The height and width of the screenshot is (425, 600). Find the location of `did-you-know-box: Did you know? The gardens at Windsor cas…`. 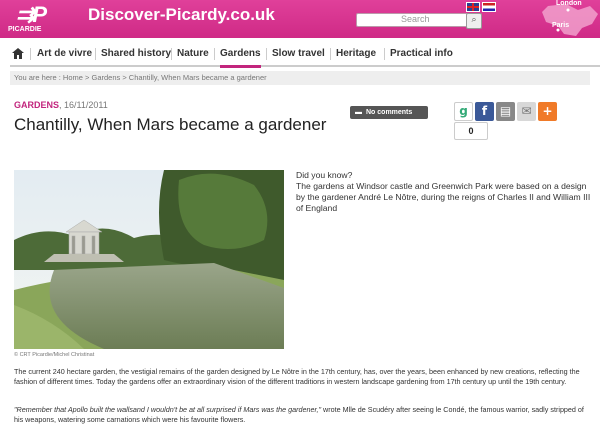

did-you-know-box: Did you know? The gardens at Windsor cas… is located at coordinates (446, 192).